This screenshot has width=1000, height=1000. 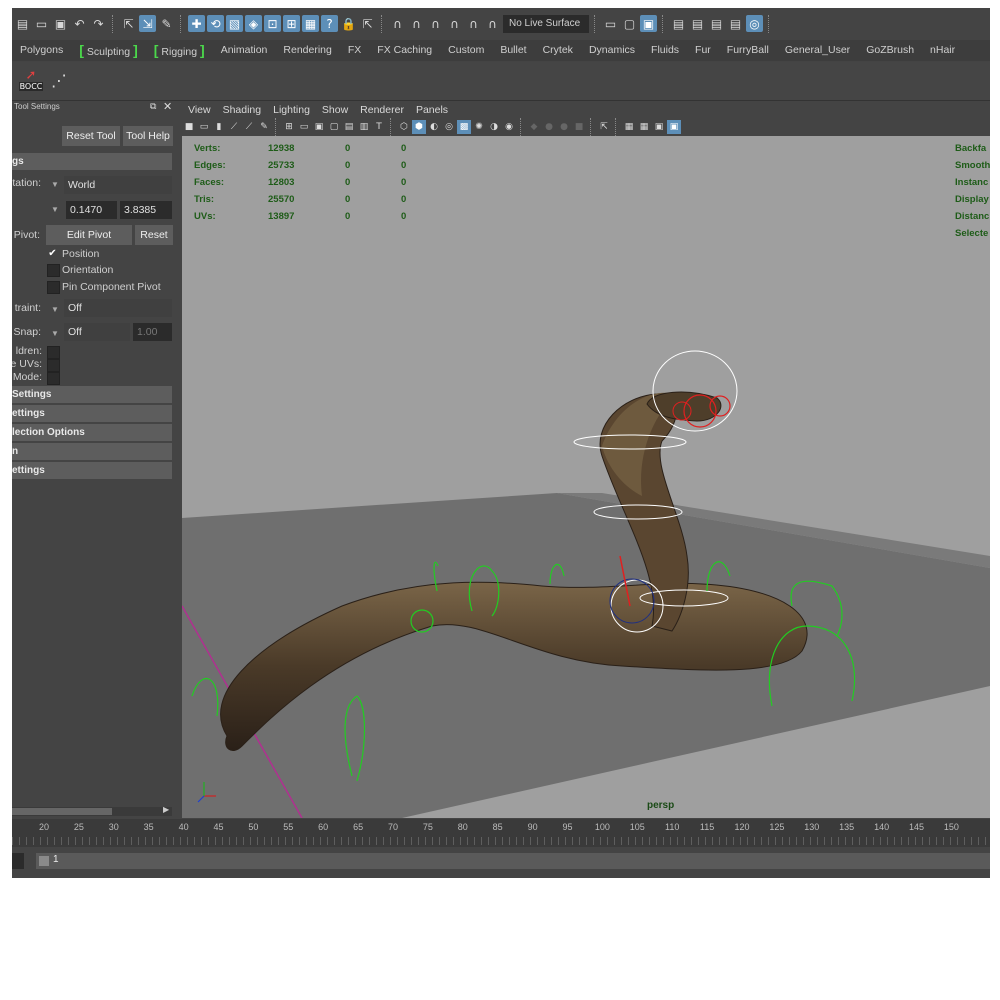 What do you see at coordinates (92, 161) in the screenshot?
I see `section-header-top: gs` at bounding box center [92, 161].